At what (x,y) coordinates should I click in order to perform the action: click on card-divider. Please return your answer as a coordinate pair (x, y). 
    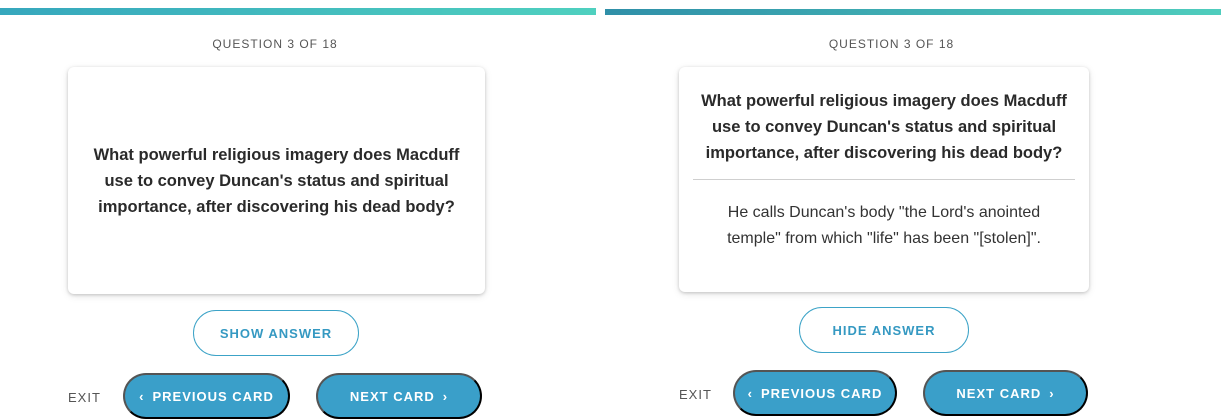
    Looking at the image, I should click on (884, 179).